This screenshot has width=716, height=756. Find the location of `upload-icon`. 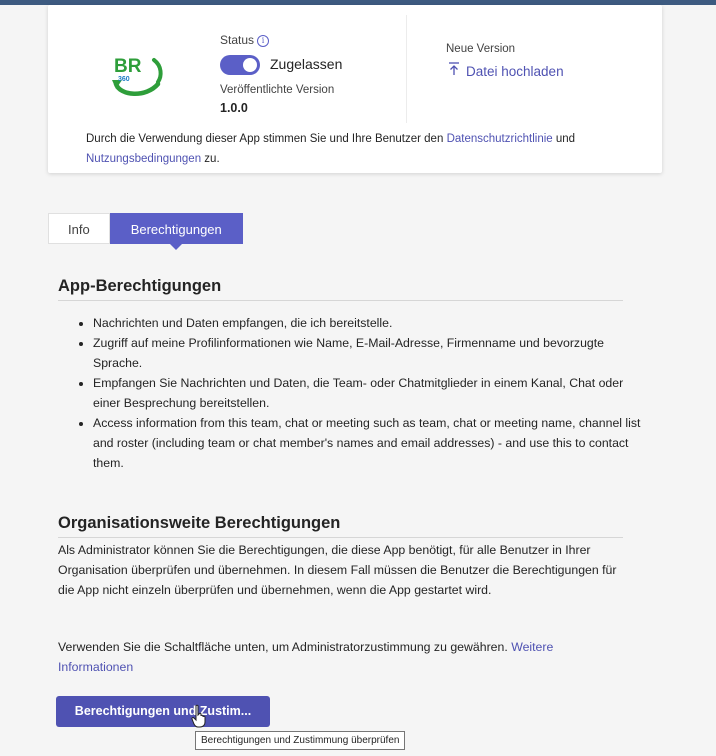

upload-icon is located at coordinates (454, 68).